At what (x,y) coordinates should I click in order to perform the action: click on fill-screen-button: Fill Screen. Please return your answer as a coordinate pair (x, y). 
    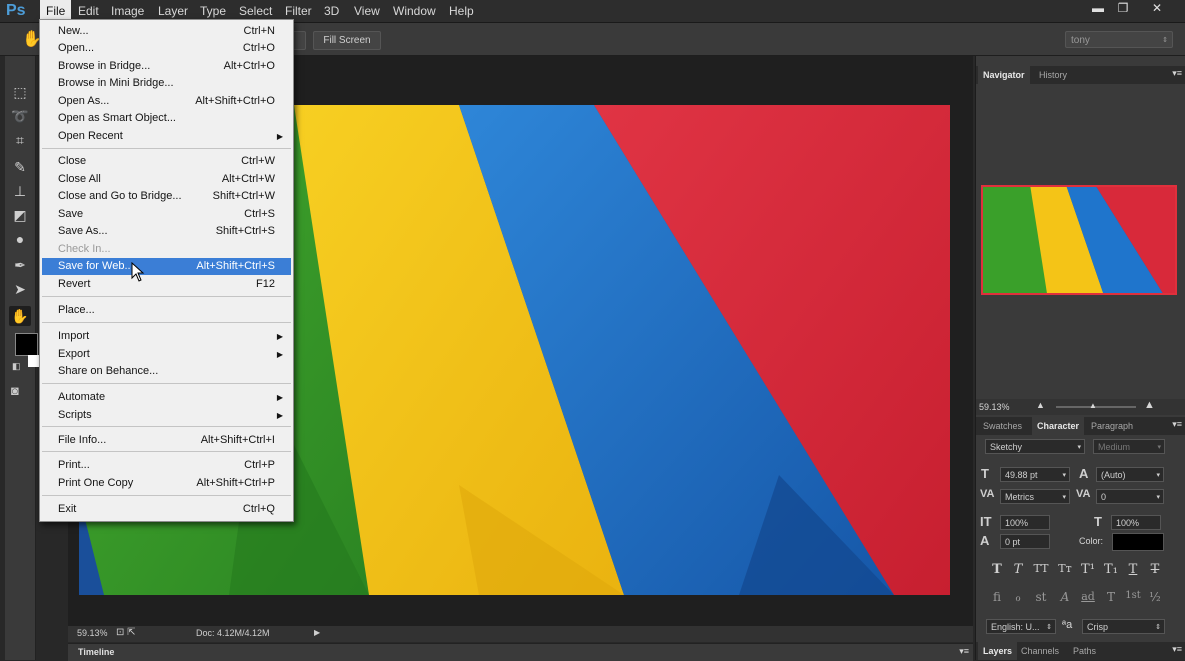
    Looking at the image, I should click on (347, 40).